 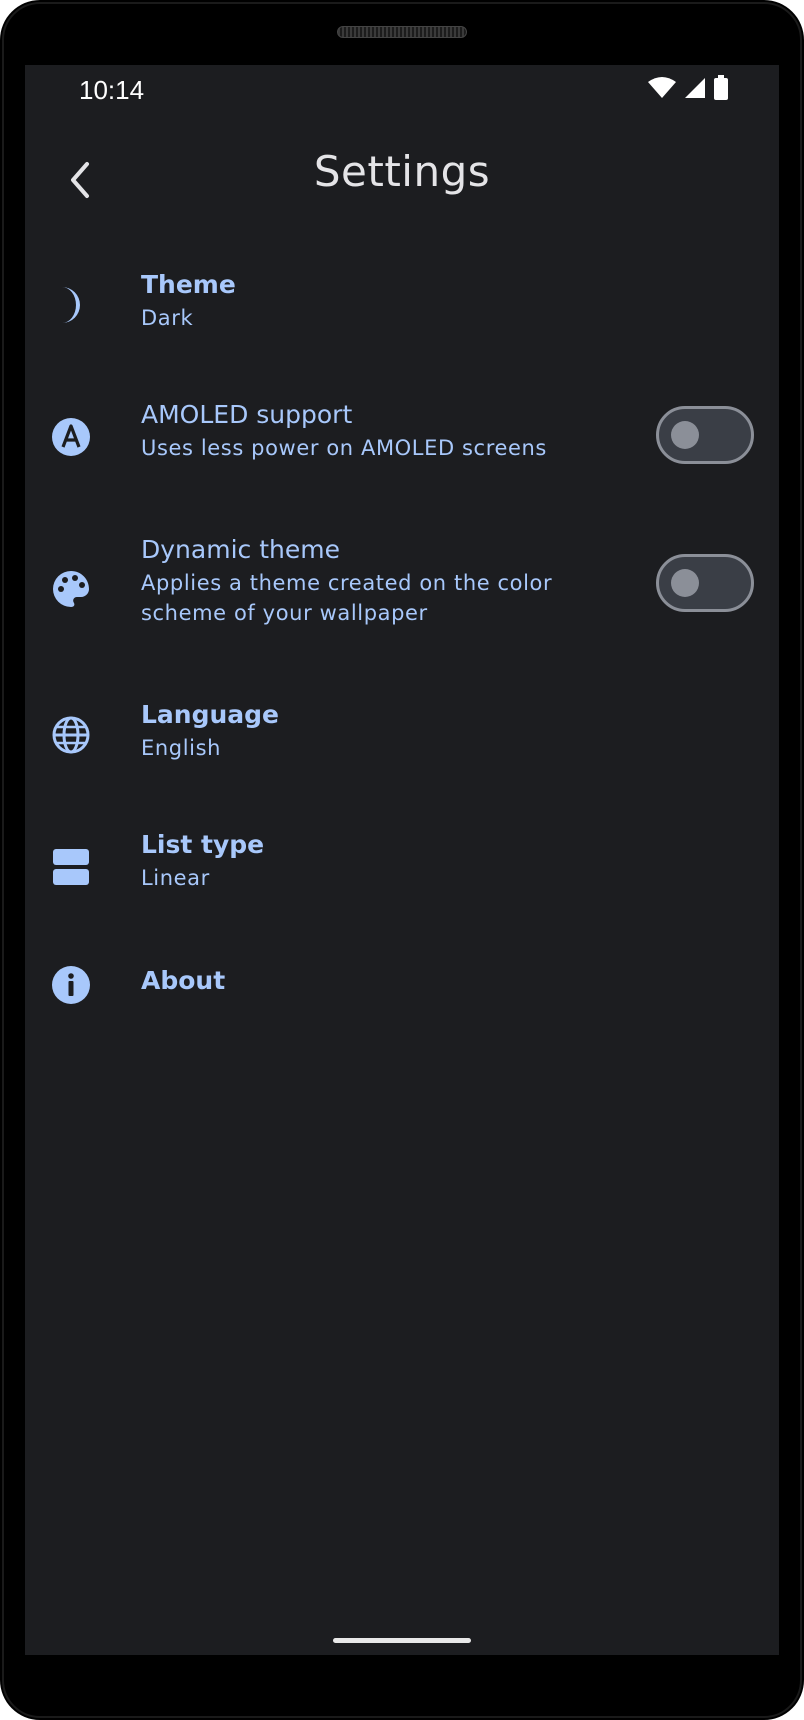 I want to click on setting-subtitle: English, so click(x=181, y=748).